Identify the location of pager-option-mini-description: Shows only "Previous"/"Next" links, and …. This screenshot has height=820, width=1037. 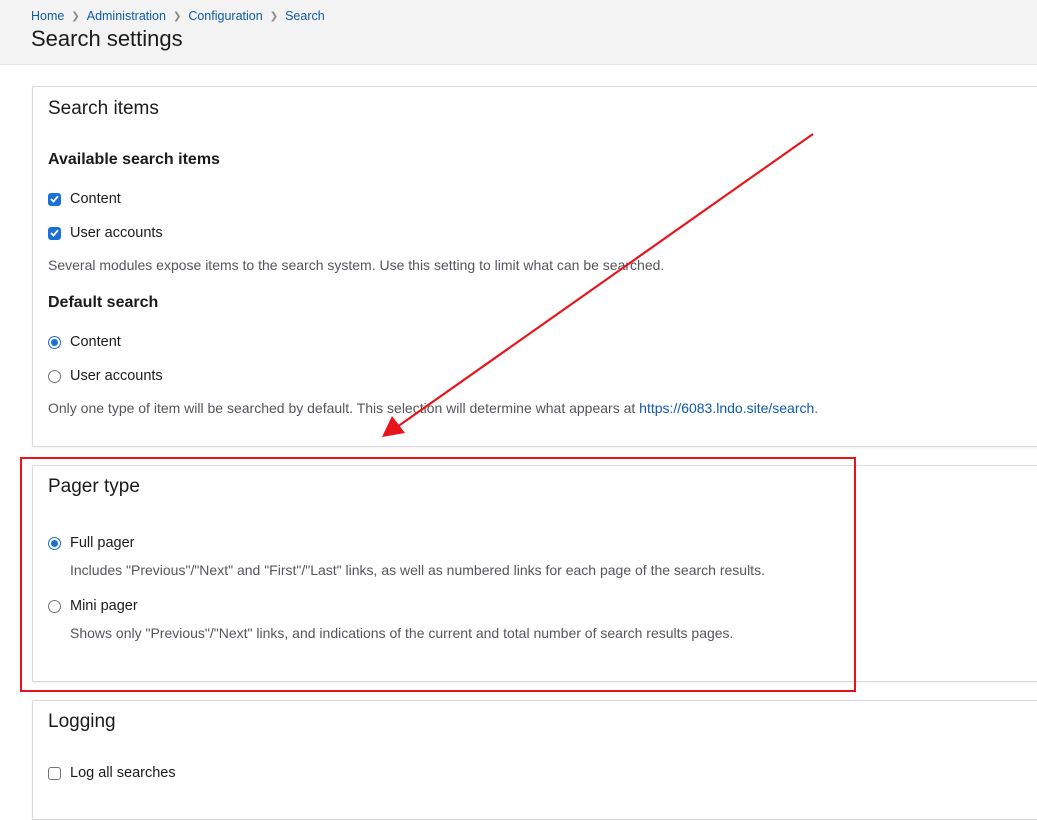
(402, 633).